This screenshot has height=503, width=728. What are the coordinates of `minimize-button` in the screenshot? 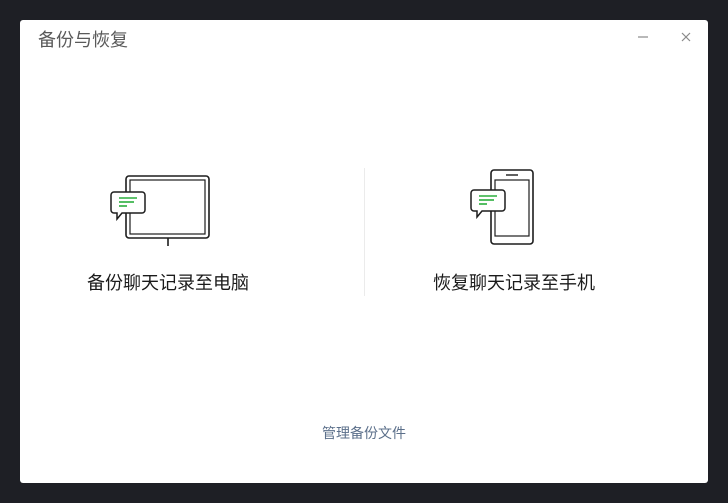 It's located at (643, 37).